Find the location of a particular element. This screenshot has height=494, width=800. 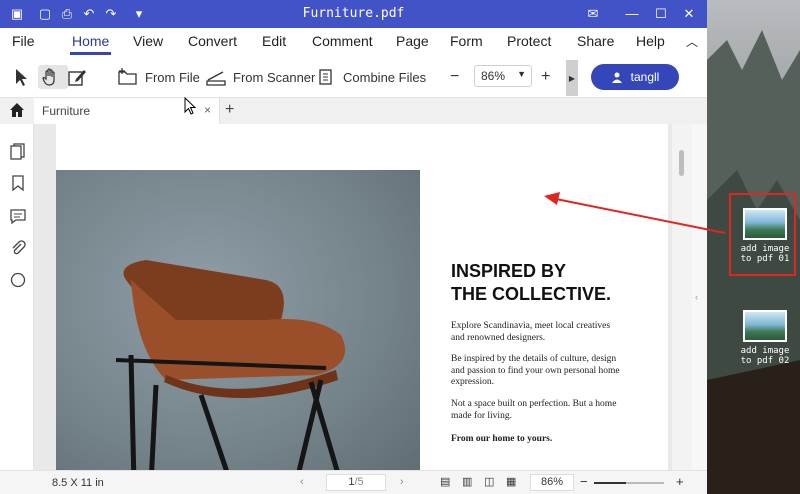

user-name: tangll is located at coordinates (645, 77).